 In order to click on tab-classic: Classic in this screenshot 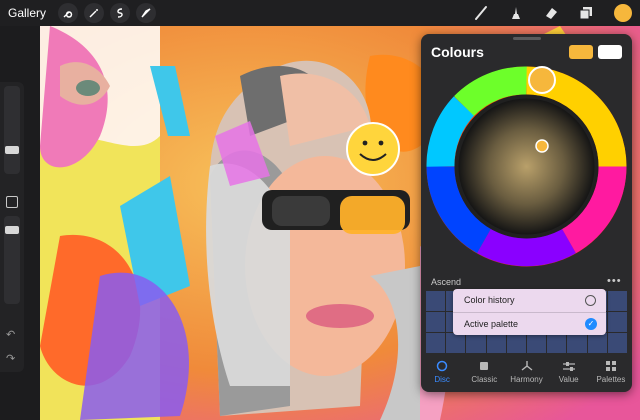, I will do `click(484, 373)`.